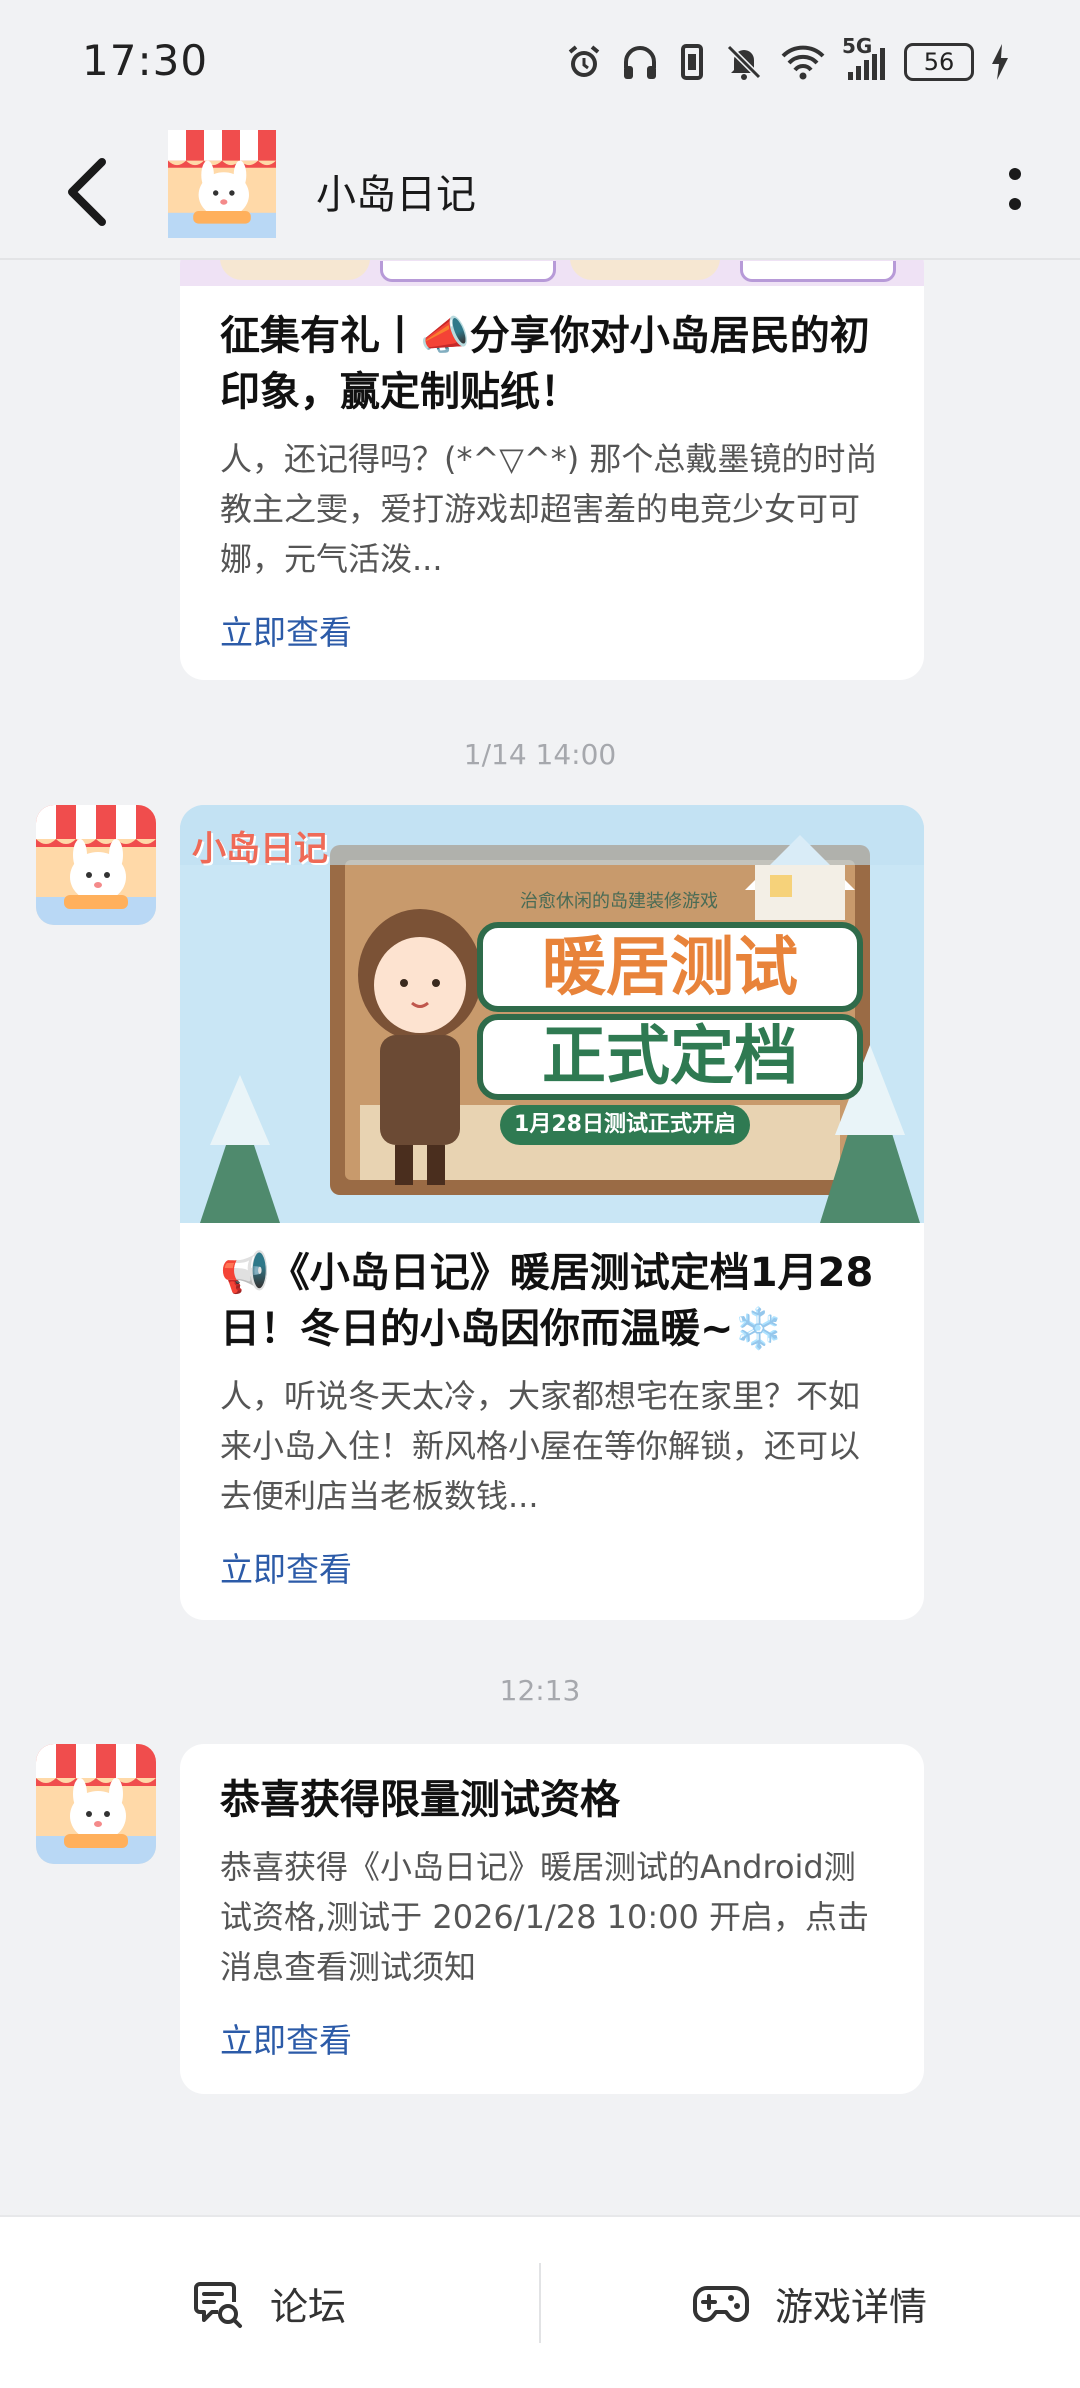 Image resolution: width=1080 pixels, height=2388 pixels. I want to click on wifi-icon, so click(803, 62).